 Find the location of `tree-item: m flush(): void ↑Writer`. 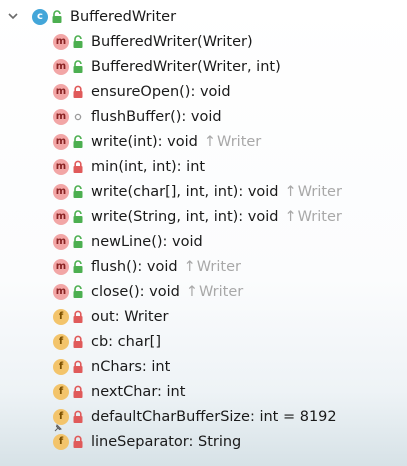

tree-item: m flush(): void ↑Writer is located at coordinates (203, 266).